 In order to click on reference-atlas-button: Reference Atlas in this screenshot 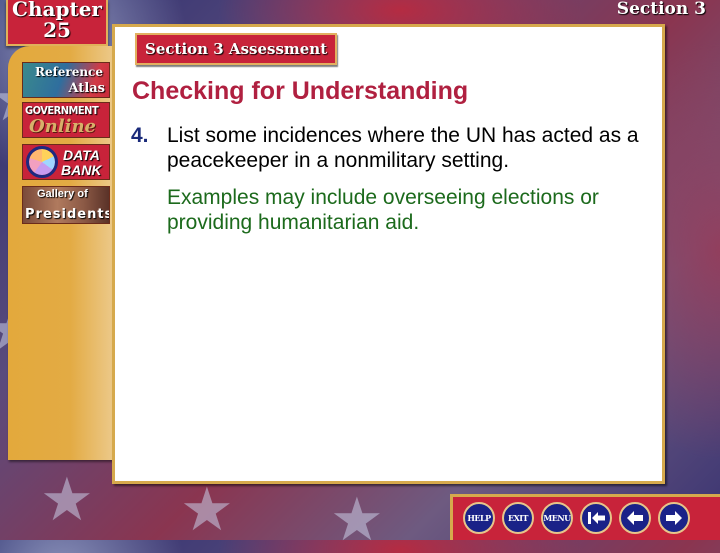, I will do `click(66, 80)`.